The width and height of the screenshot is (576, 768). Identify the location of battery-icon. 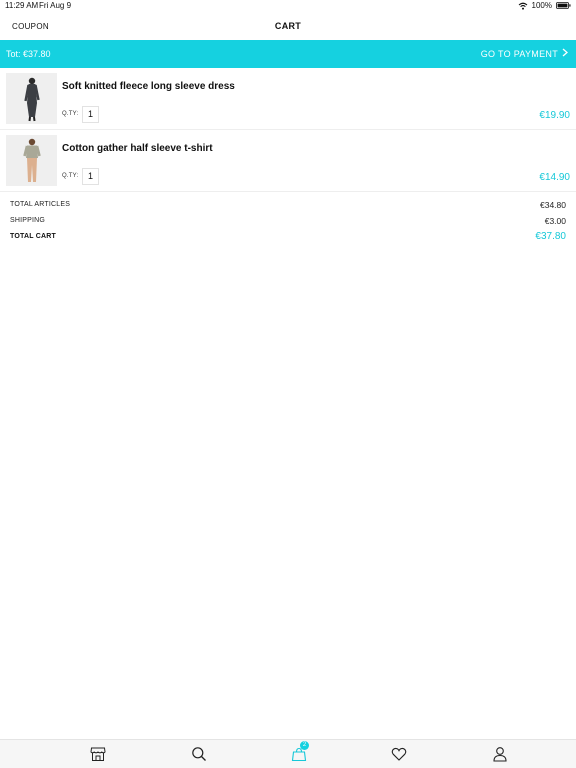
(563, 5).